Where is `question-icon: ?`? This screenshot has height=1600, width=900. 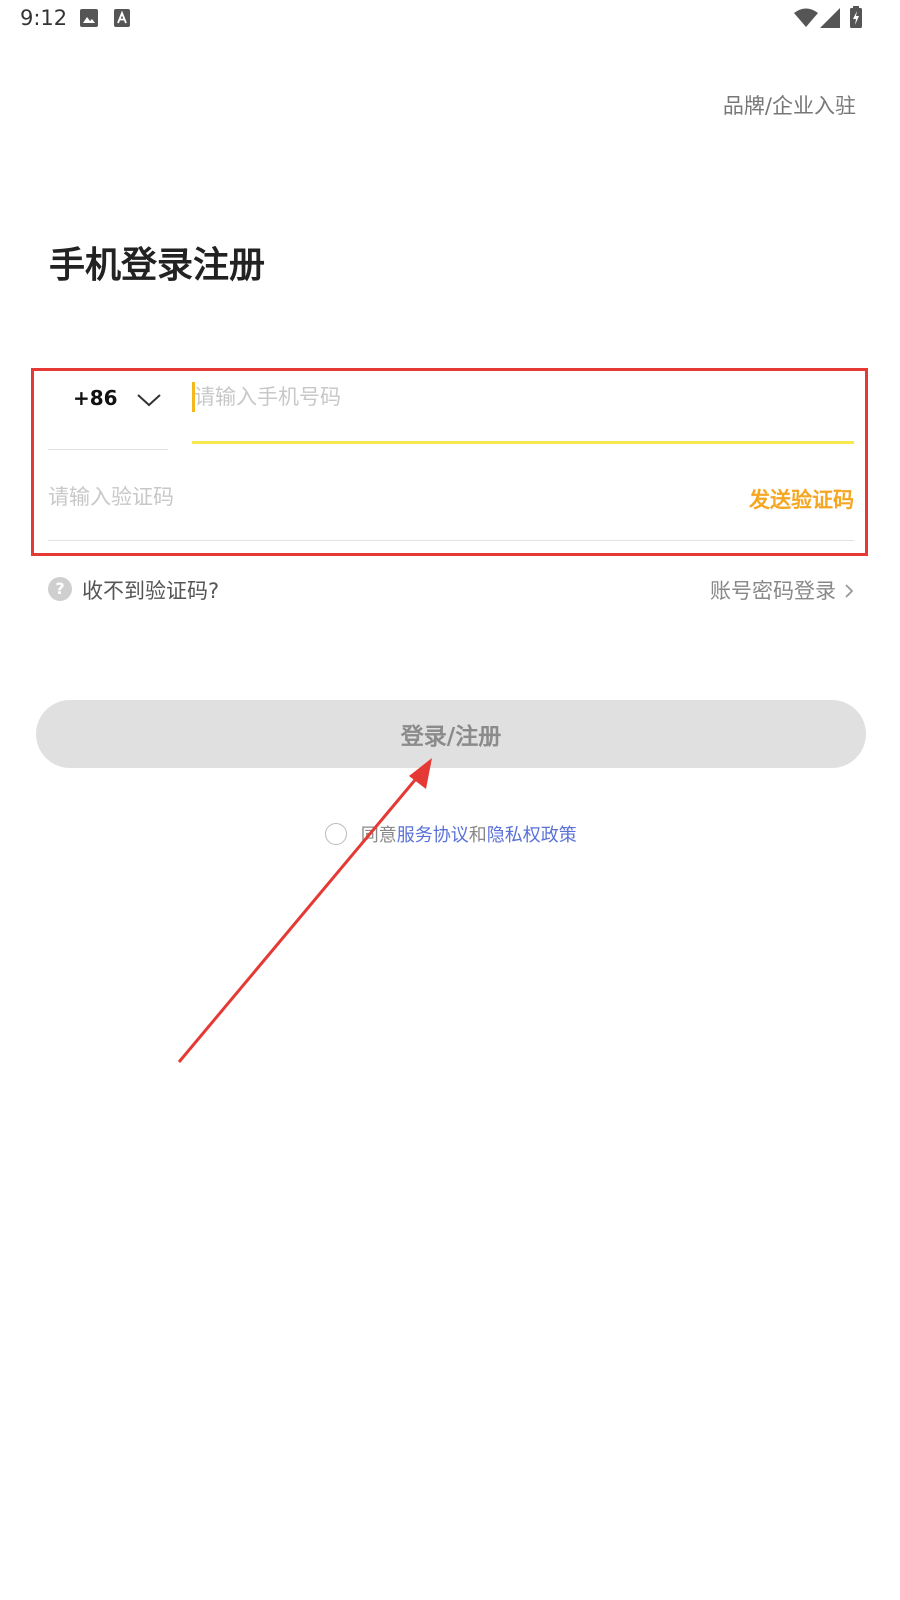
question-icon: ? is located at coordinates (60, 589).